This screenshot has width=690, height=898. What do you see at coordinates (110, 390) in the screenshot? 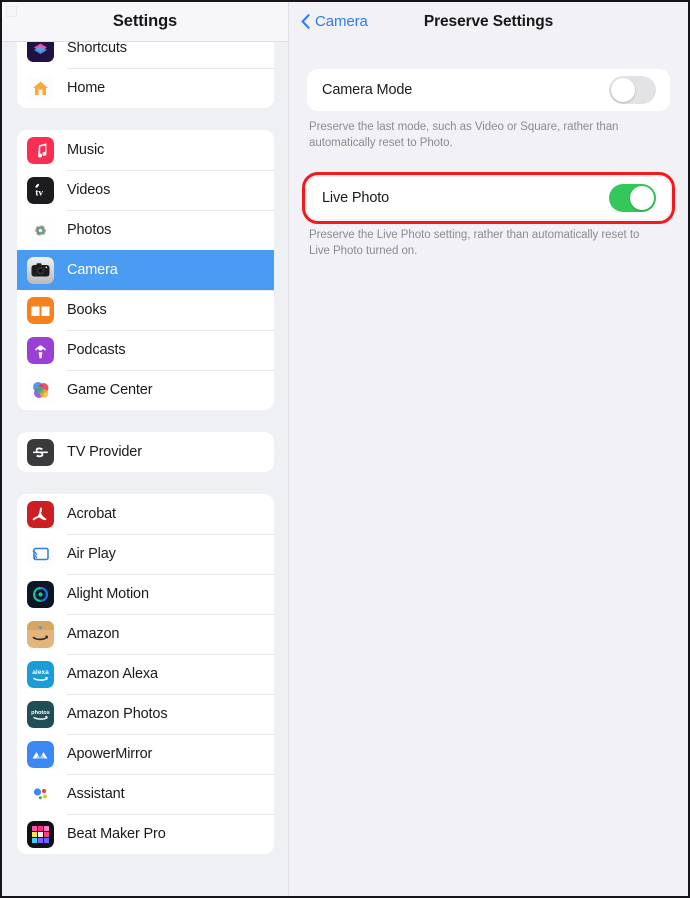
I see `sidebar-item-label: Game Center` at bounding box center [110, 390].